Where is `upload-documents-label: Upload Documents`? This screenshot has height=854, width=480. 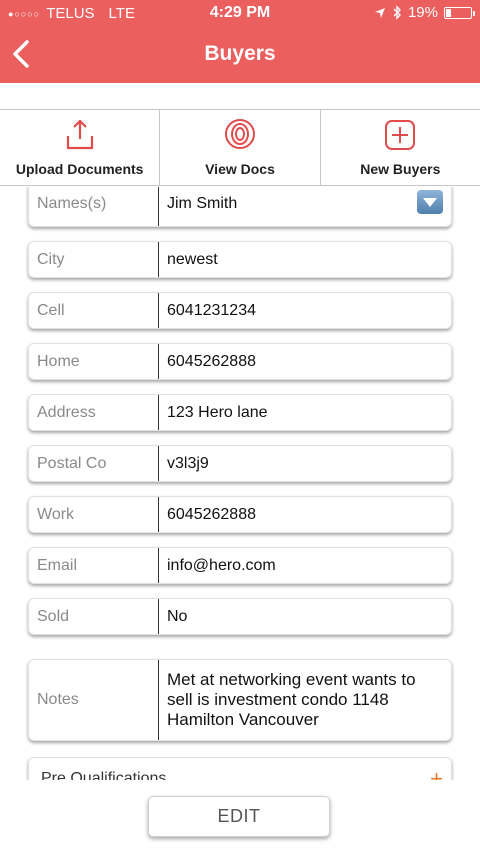
upload-documents-label: Upload Documents is located at coordinates (79, 169).